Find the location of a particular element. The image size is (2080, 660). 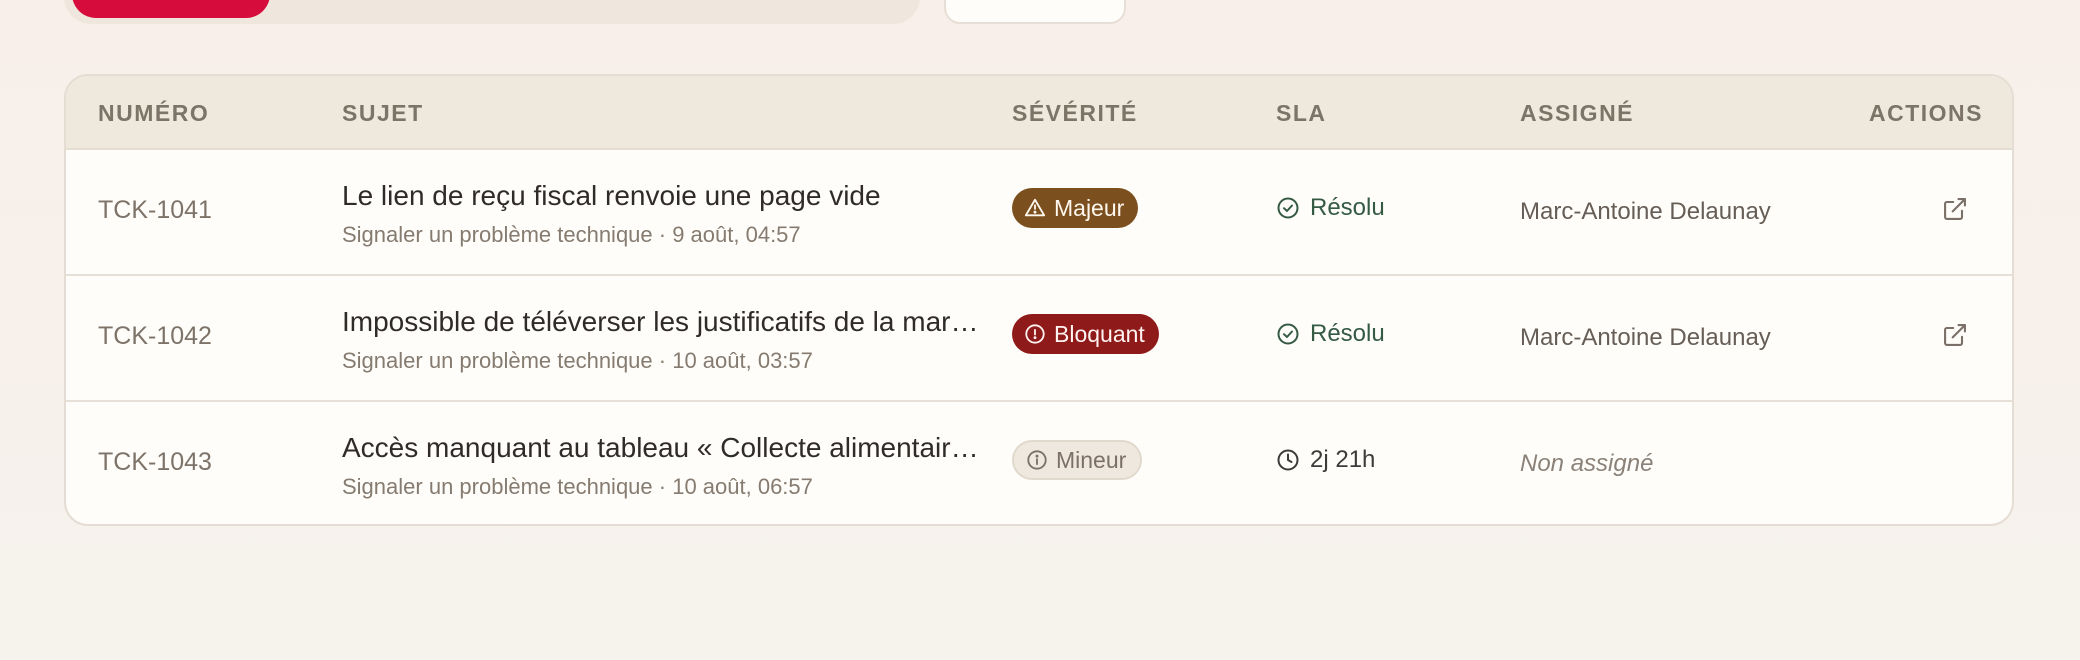

ticket-number: TCK-1041 is located at coordinates (155, 210).